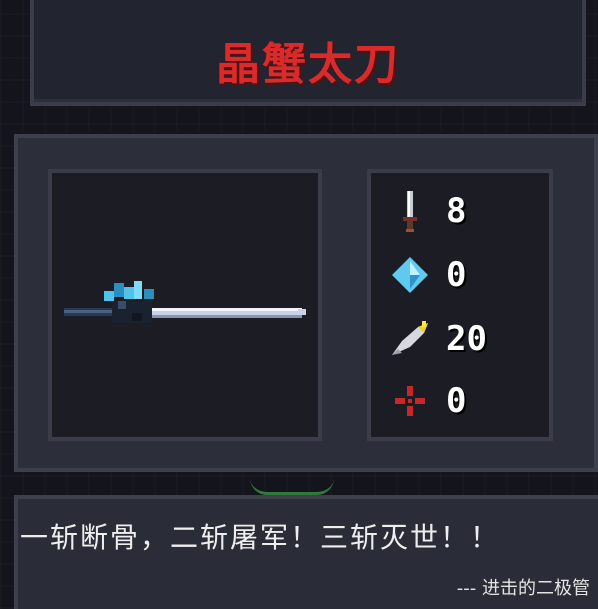 The image size is (598, 609). I want to click on stat-row-inaccuracy: 0, so click(468, 401).